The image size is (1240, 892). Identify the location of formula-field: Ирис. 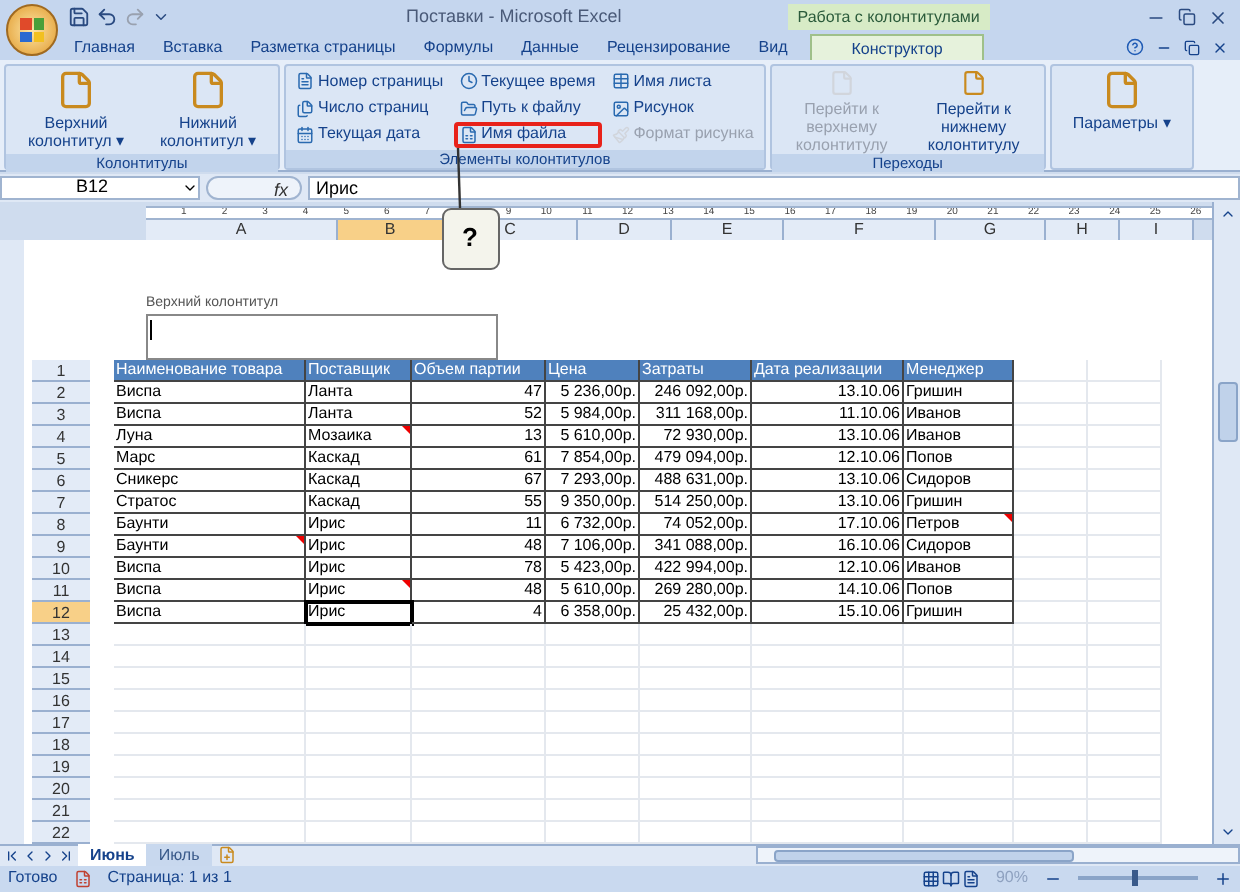
(774, 187).